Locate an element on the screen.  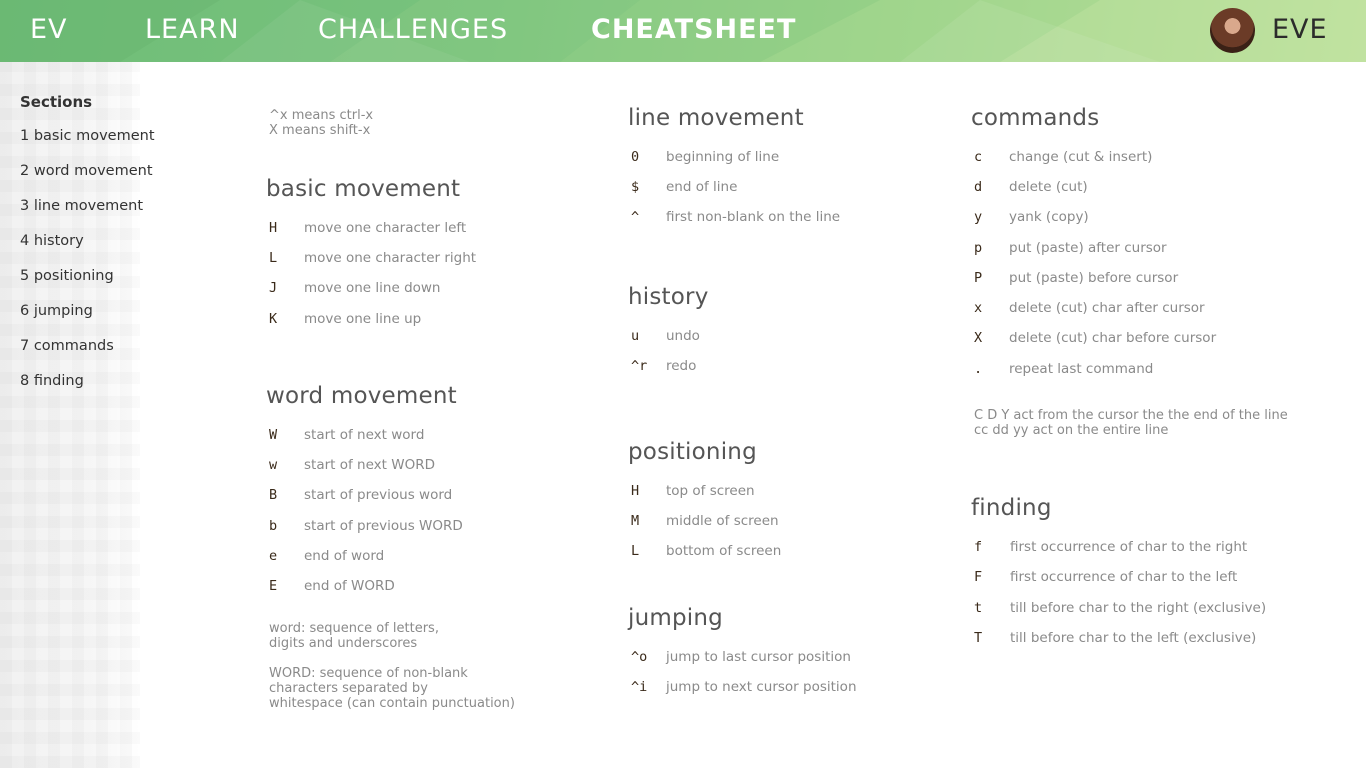
key-description: put (paste) before cursor is located at coordinates (1094, 278).